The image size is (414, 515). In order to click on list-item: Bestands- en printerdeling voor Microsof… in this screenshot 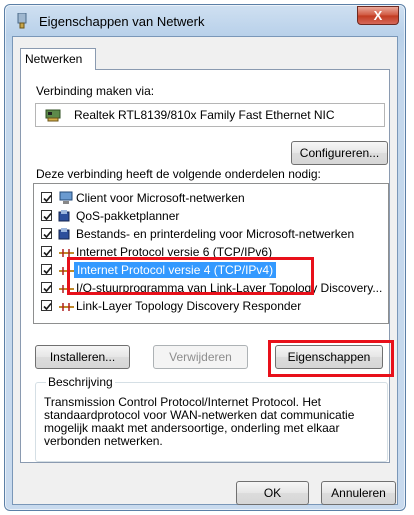, I will do `click(211, 234)`.